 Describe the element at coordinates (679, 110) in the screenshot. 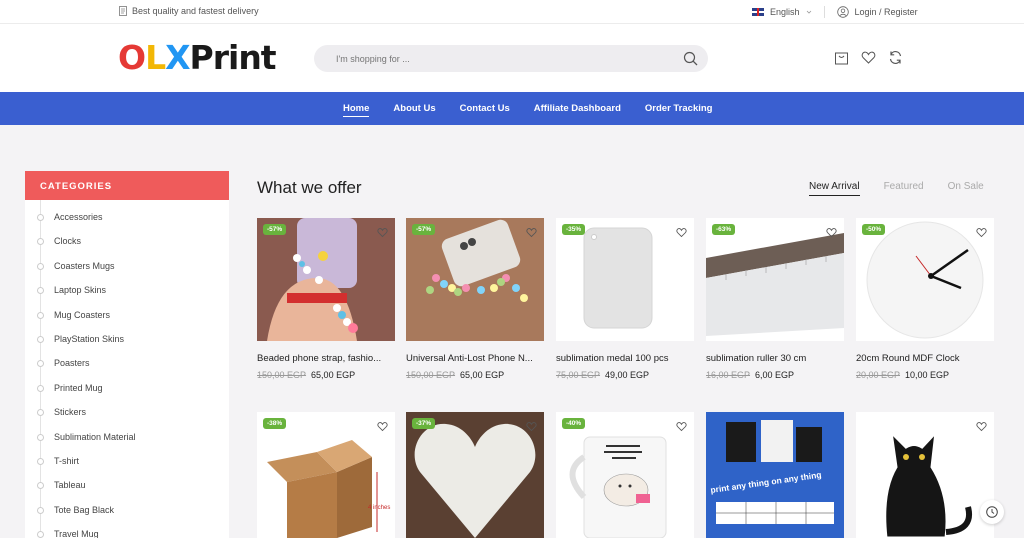

I see `nav-order-tracking: Order Tracking` at that location.